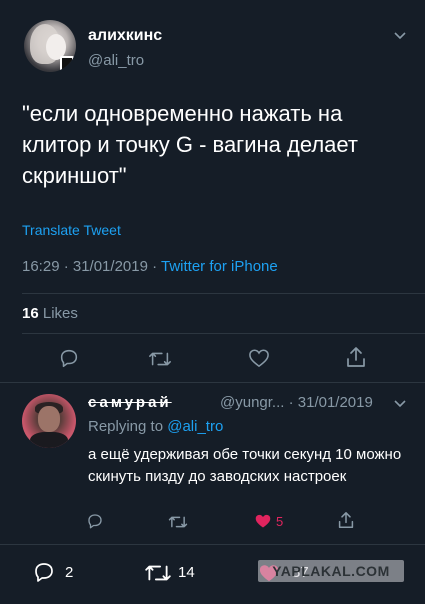 This screenshot has width=425, height=604. I want to click on tweet-timestamp: 16:29 · 31/01/2019 ·, so click(91, 266).